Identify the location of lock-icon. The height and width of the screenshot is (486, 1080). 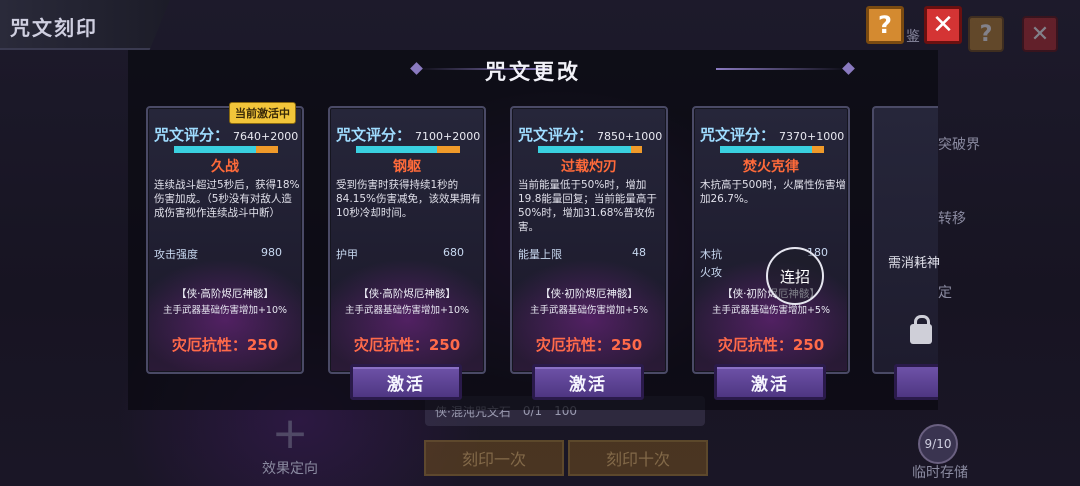
(921, 329).